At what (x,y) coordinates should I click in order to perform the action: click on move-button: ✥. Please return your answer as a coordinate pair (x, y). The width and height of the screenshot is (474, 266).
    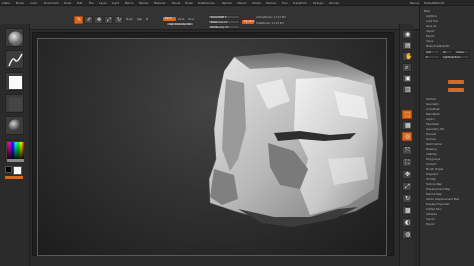
    Looking at the image, I should click on (98, 20).